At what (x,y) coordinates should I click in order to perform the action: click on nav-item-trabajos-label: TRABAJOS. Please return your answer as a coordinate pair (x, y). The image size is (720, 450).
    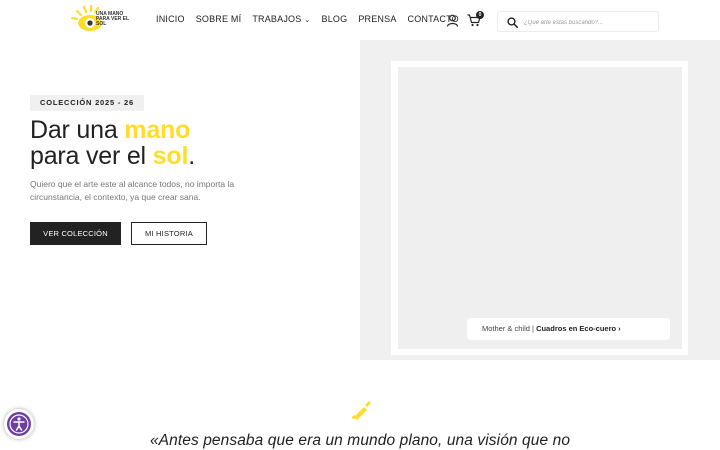
    Looking at the image, I should click on (277, 19).